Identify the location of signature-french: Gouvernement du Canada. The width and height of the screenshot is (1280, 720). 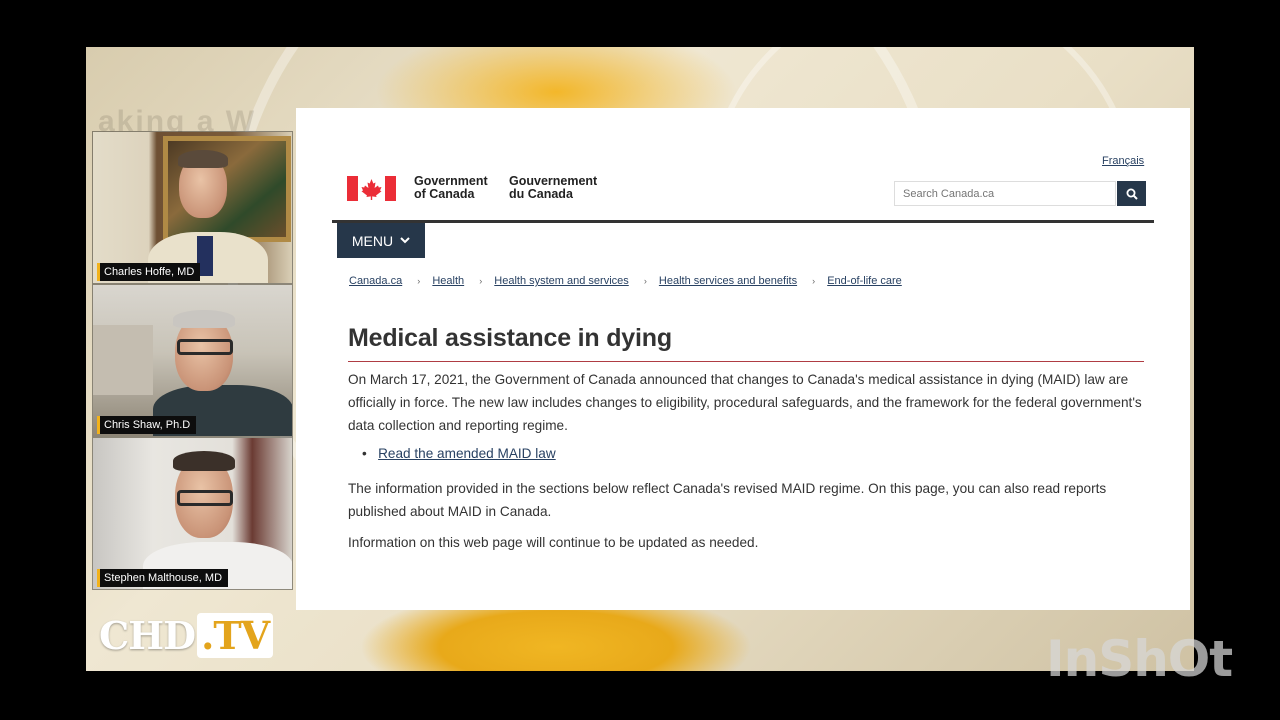
(553, 188).